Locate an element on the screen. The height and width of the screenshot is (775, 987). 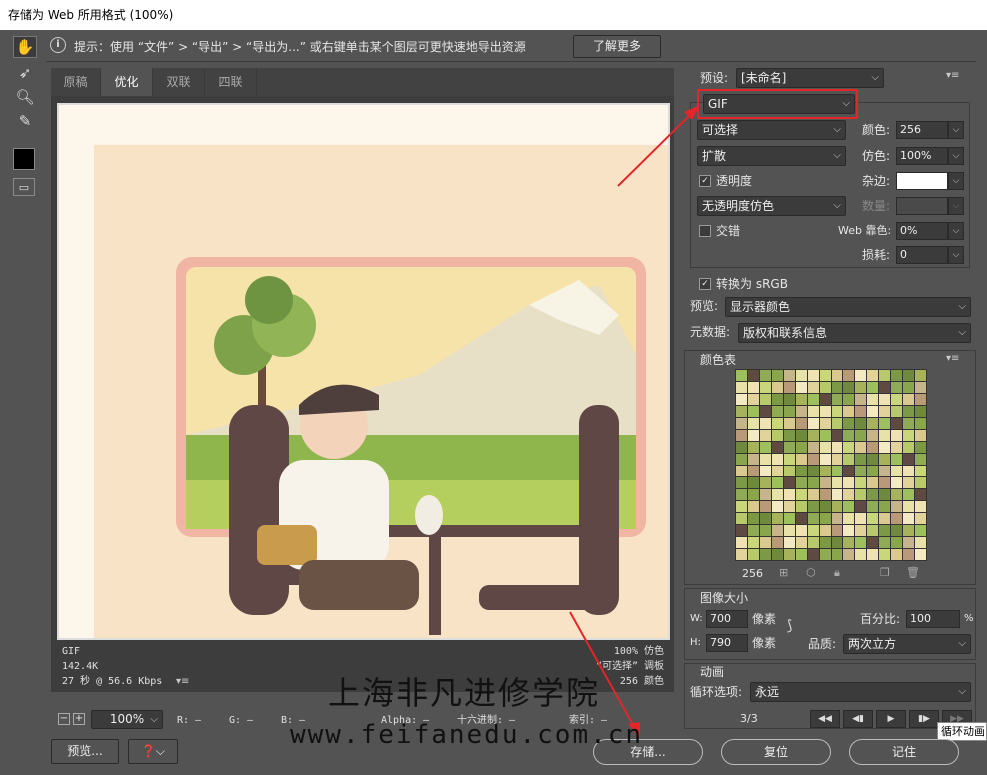
arrow-to-format is located at coordinates (656, 148).